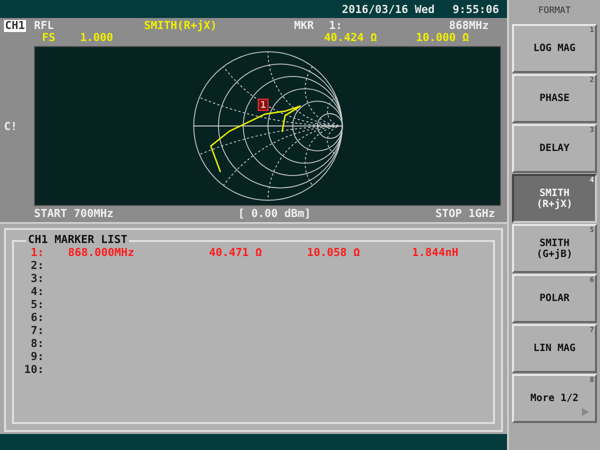 The width and height of the screenshot is (600, 450). I want to click on stop-frequency: STOP 1GHz, so click(465, 213).